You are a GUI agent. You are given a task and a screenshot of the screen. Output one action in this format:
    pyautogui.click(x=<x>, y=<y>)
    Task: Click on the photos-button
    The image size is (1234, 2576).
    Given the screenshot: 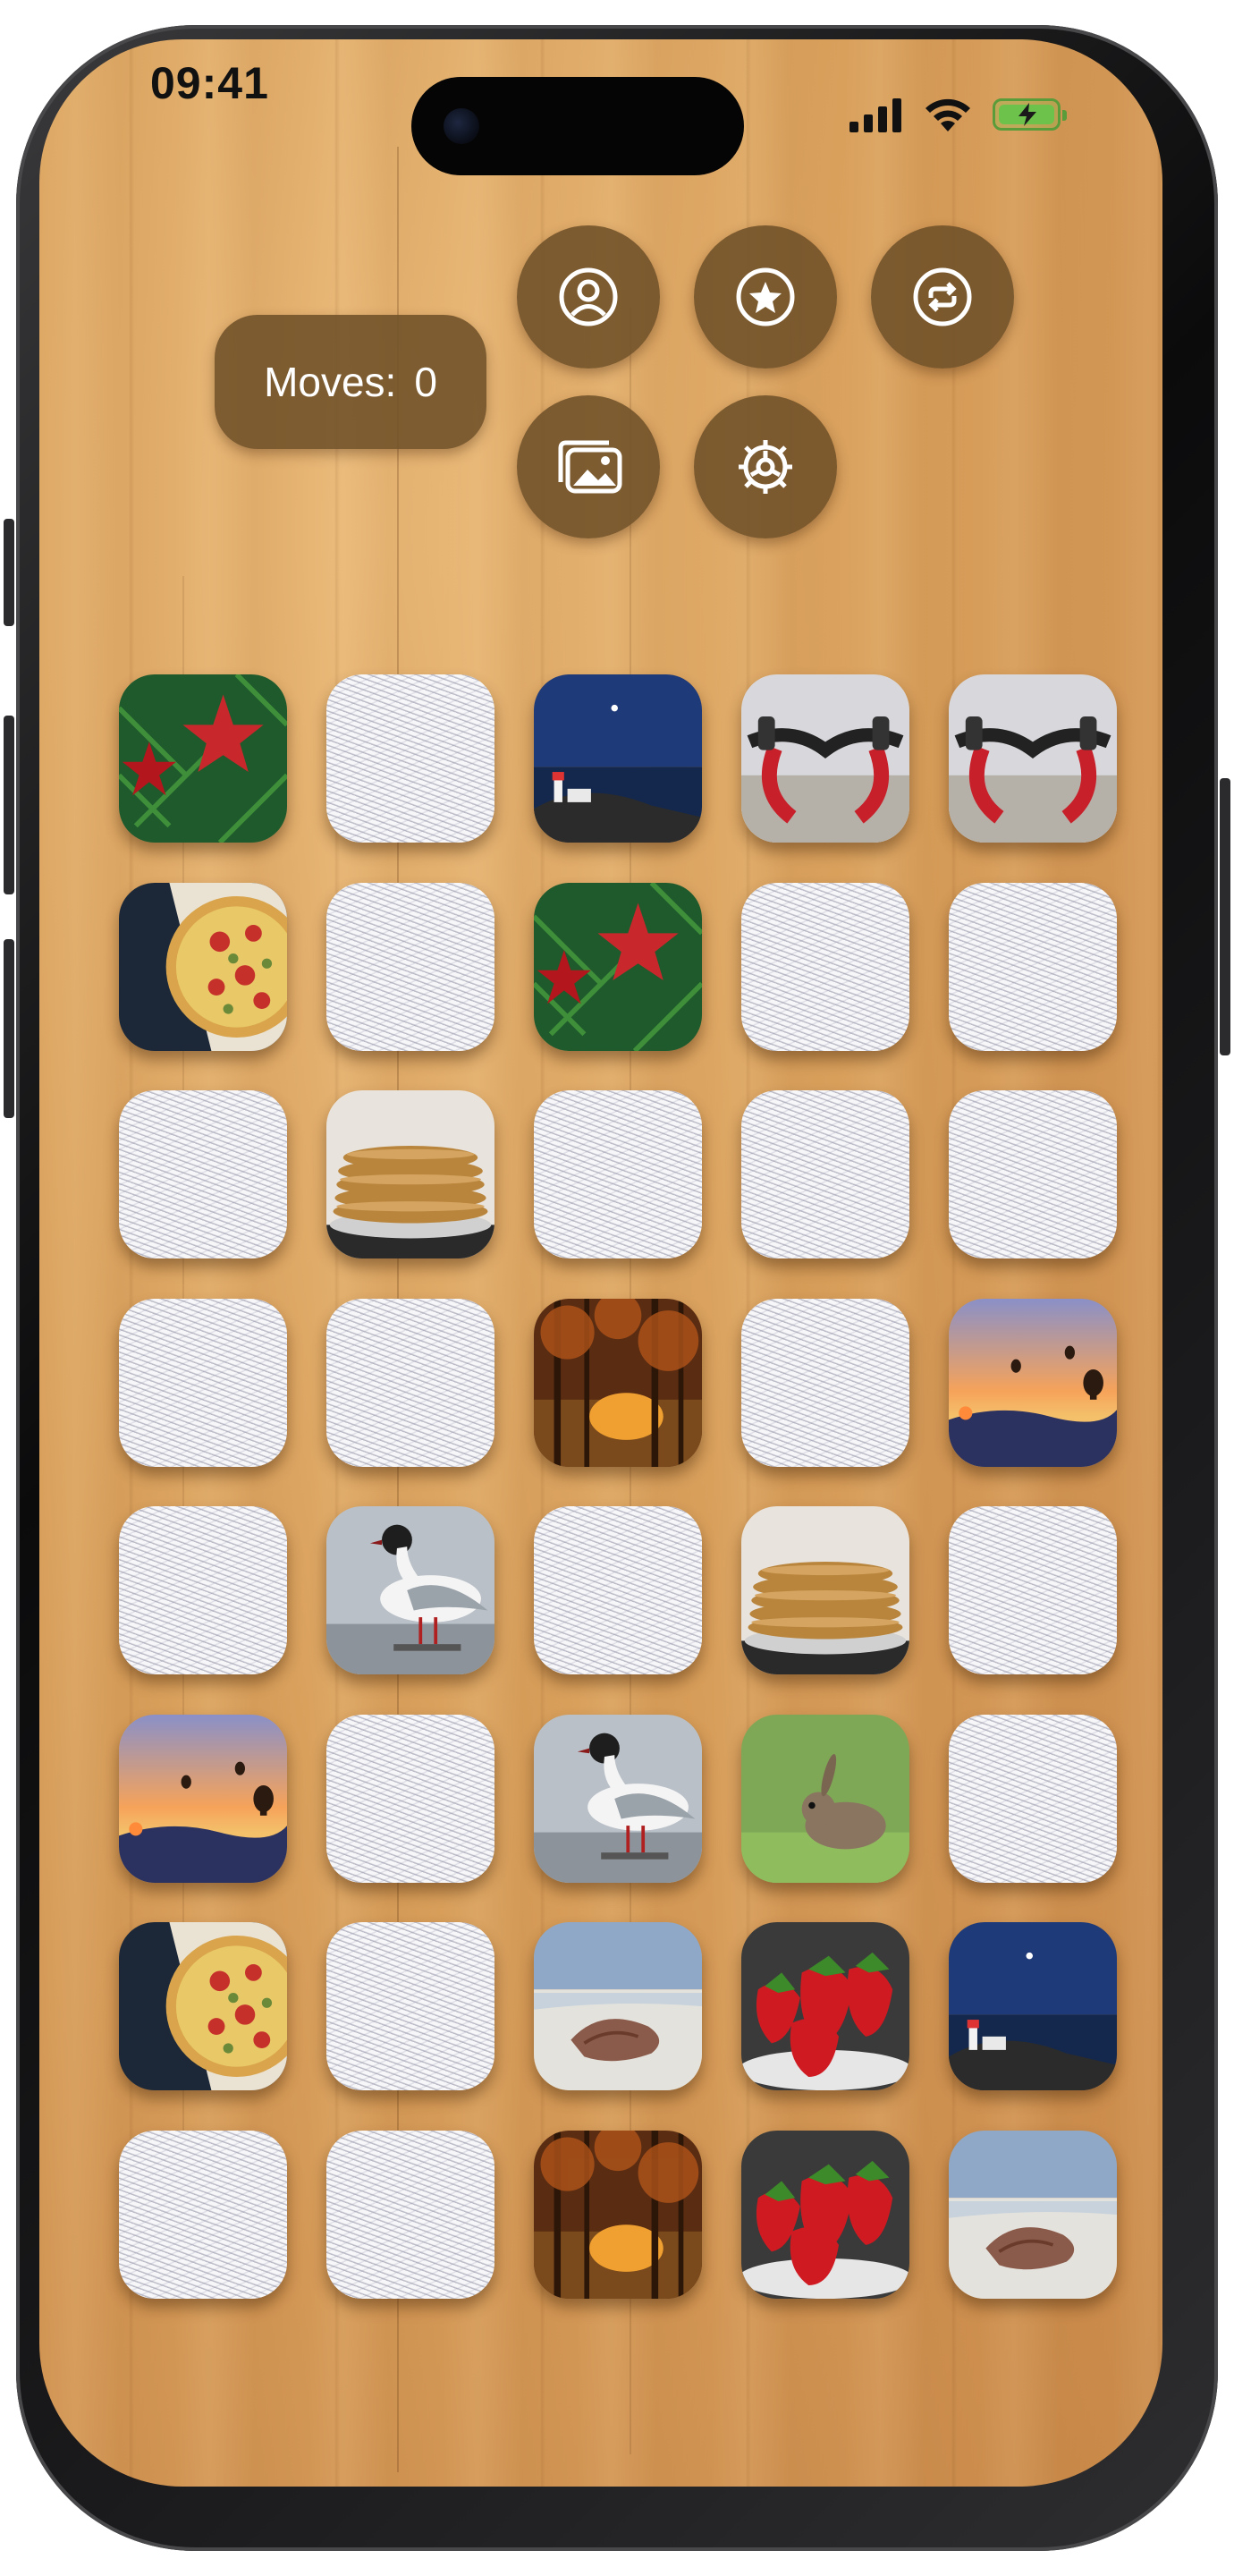 What is the action you would take?
    pyautogui.click(x=588, y=466)
    